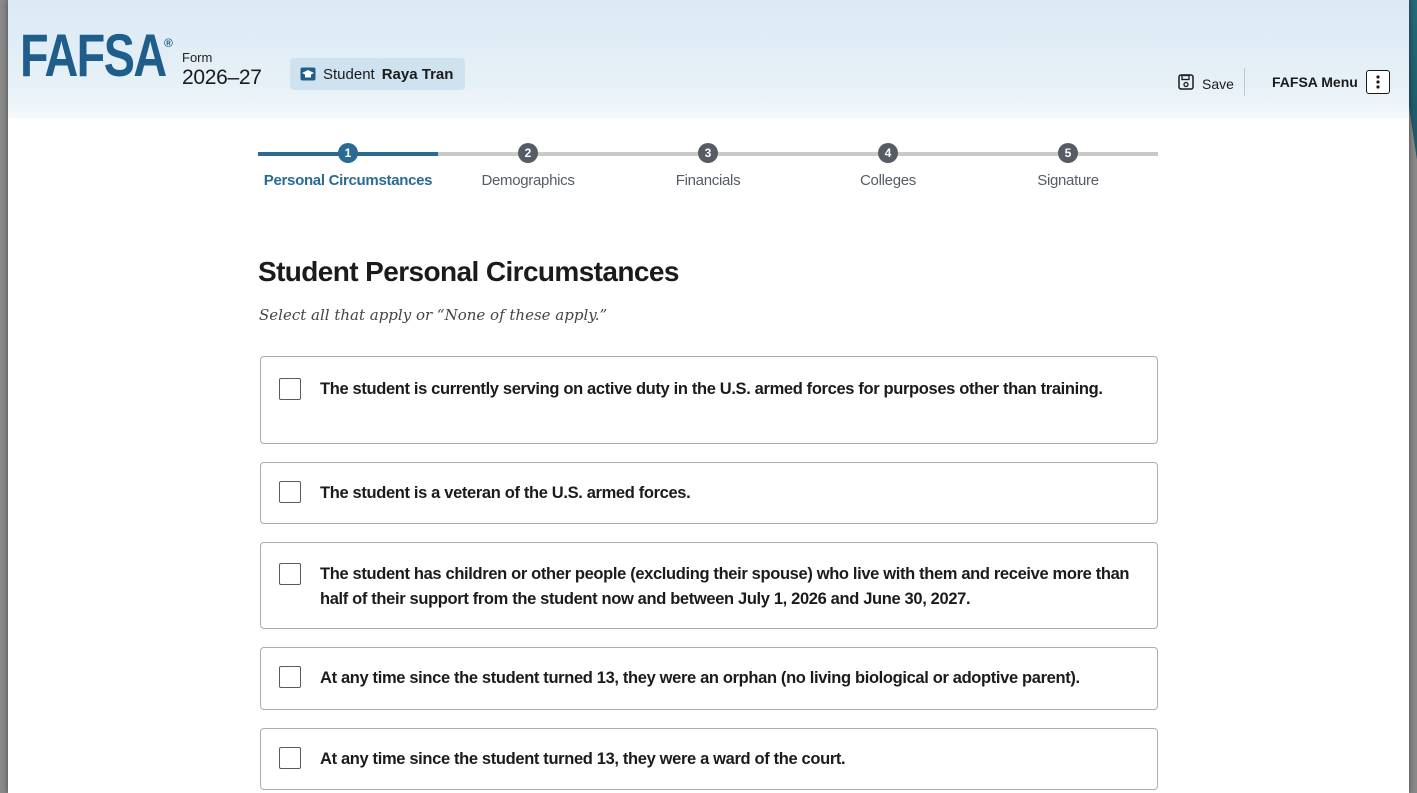  I want to click on step-number: 5, so click(1068, 153).